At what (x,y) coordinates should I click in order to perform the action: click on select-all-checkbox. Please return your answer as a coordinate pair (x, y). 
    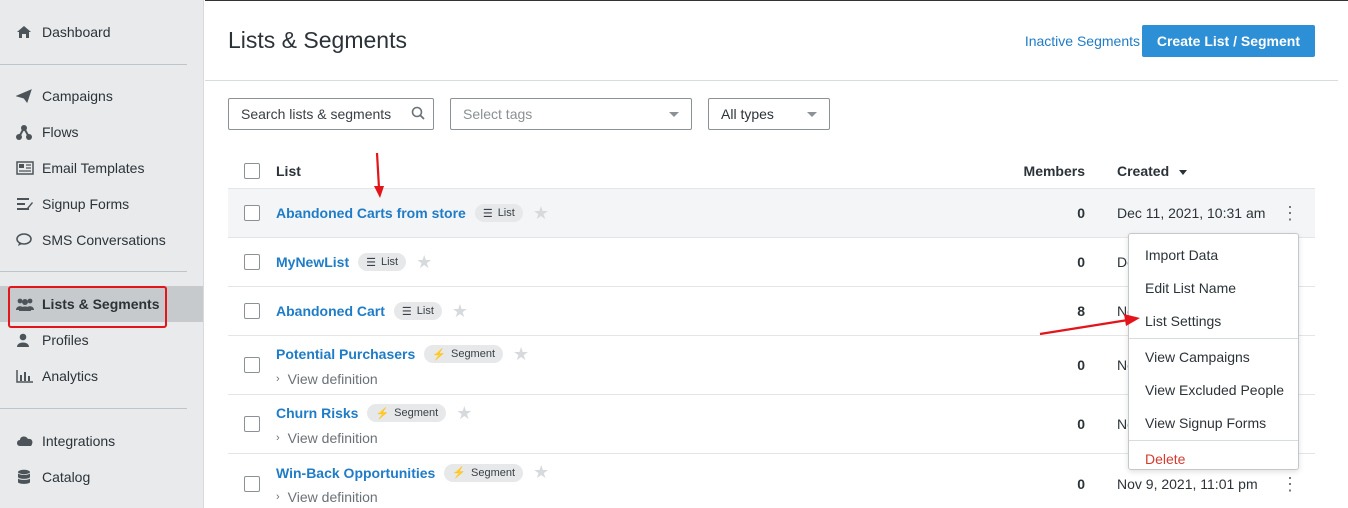
    Looking at the image, I should click on (252, 171).